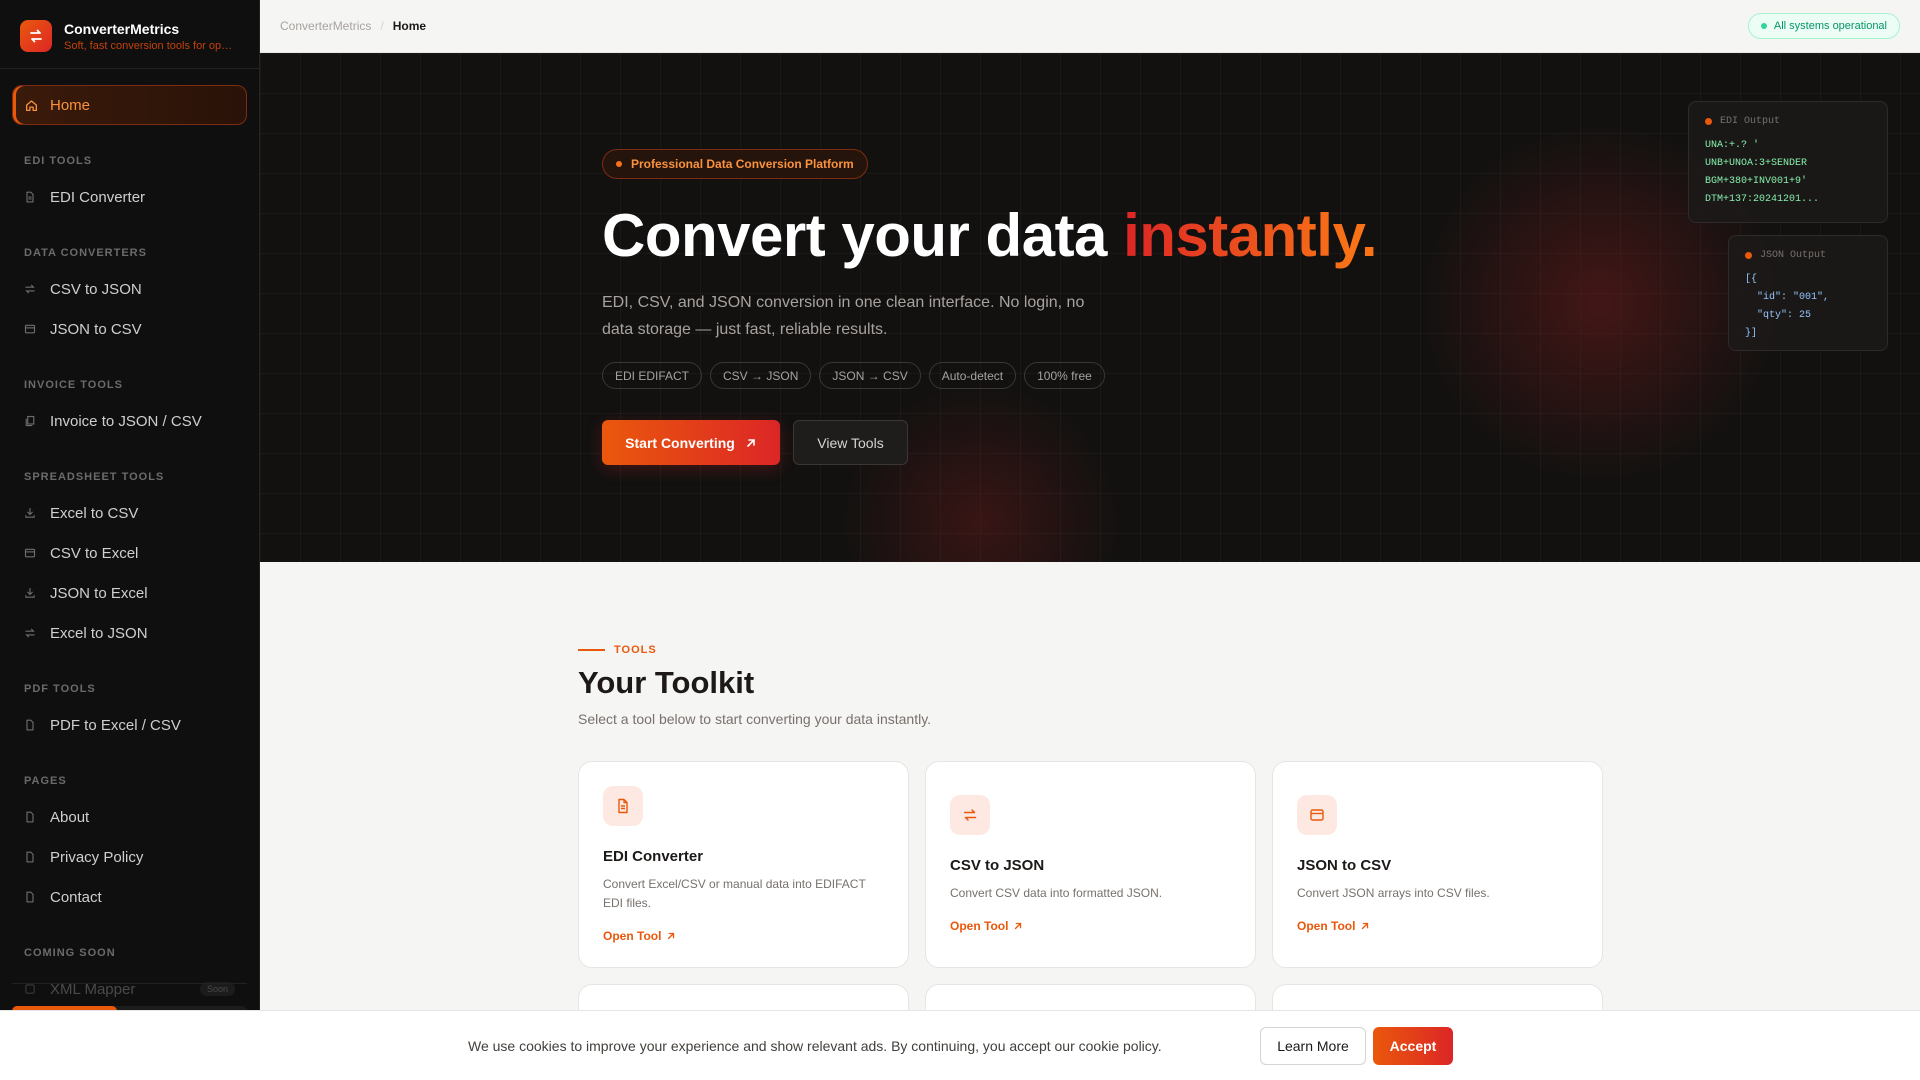  What do you see at coordinates (96, 289) in the screenshot?
I see `sidebar-item-label: CSV to JSON` at bounding box center [96, 289].